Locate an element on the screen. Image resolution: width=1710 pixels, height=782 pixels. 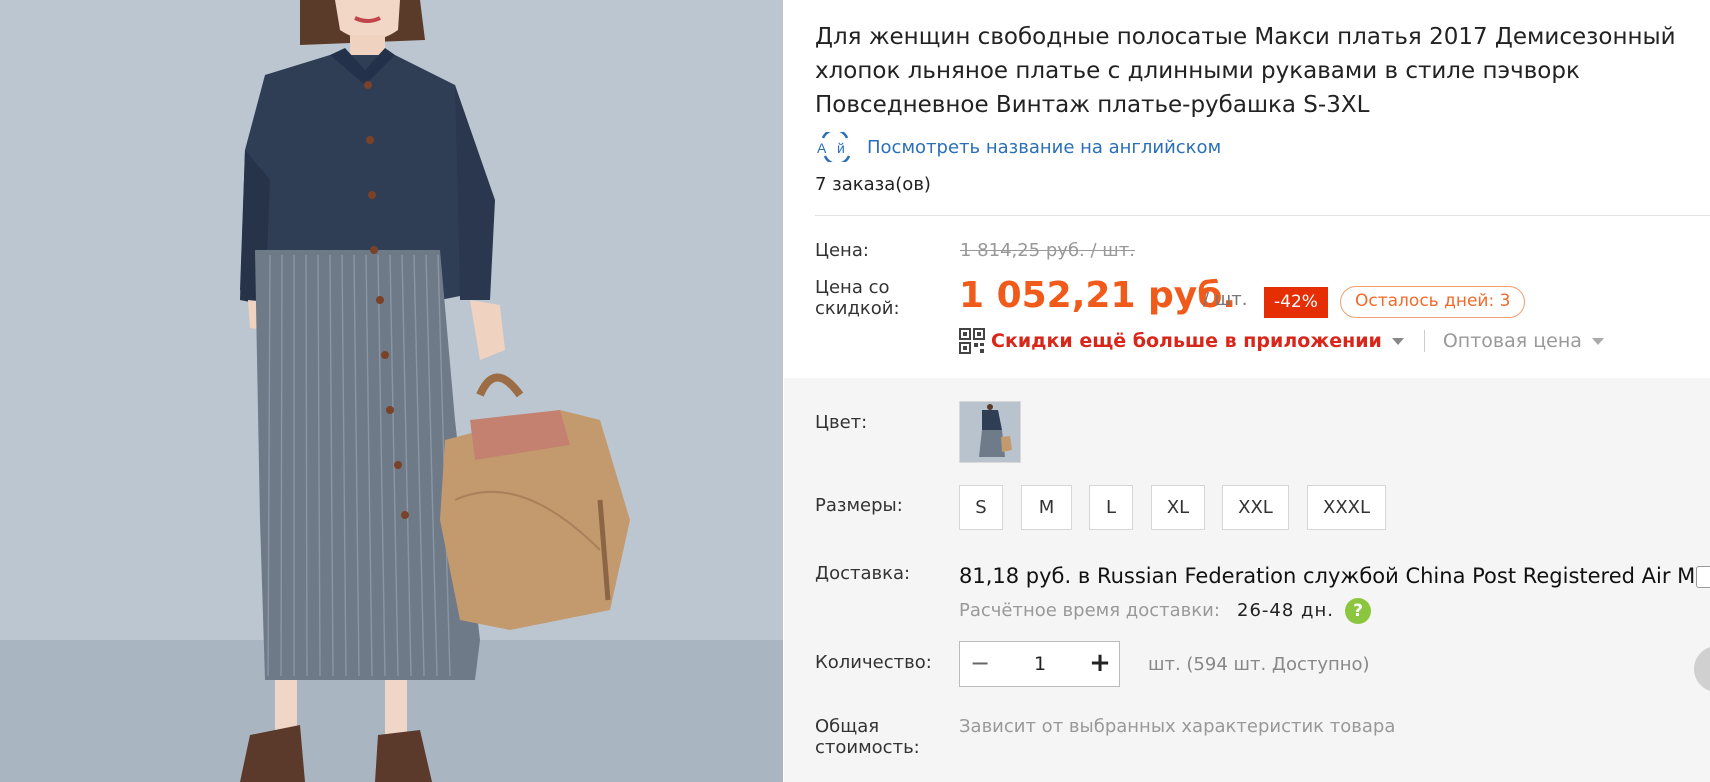
app-discount-link: Скидки ещё больше в приложении is located at coordinates (1186, 341).